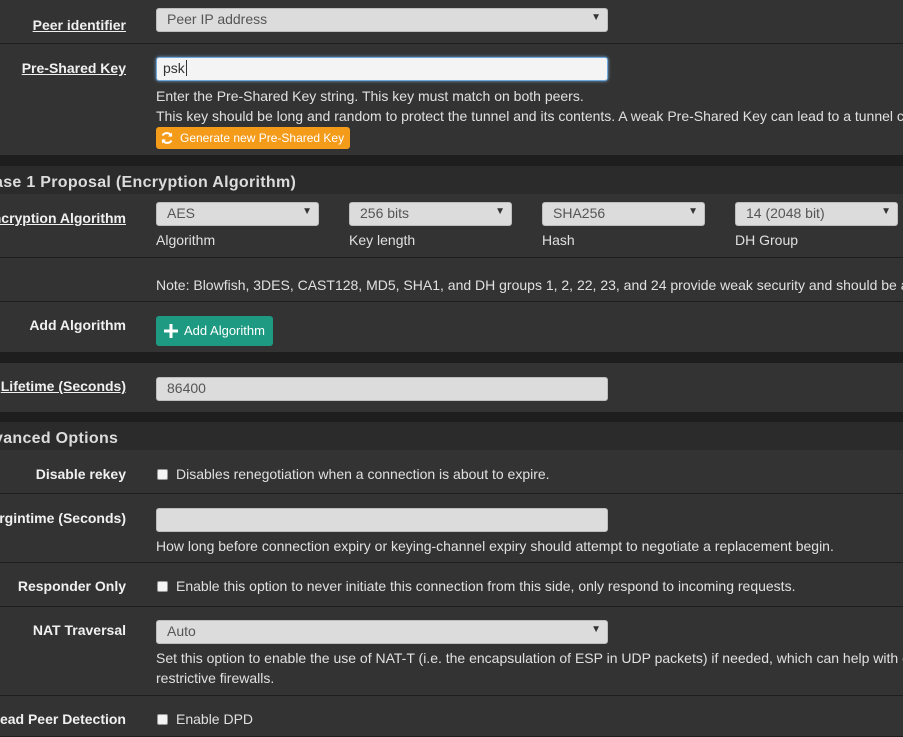 The image size is (903, 737). I want to click on add-algorithm-button: Add Algorithm, so click(214, 331).